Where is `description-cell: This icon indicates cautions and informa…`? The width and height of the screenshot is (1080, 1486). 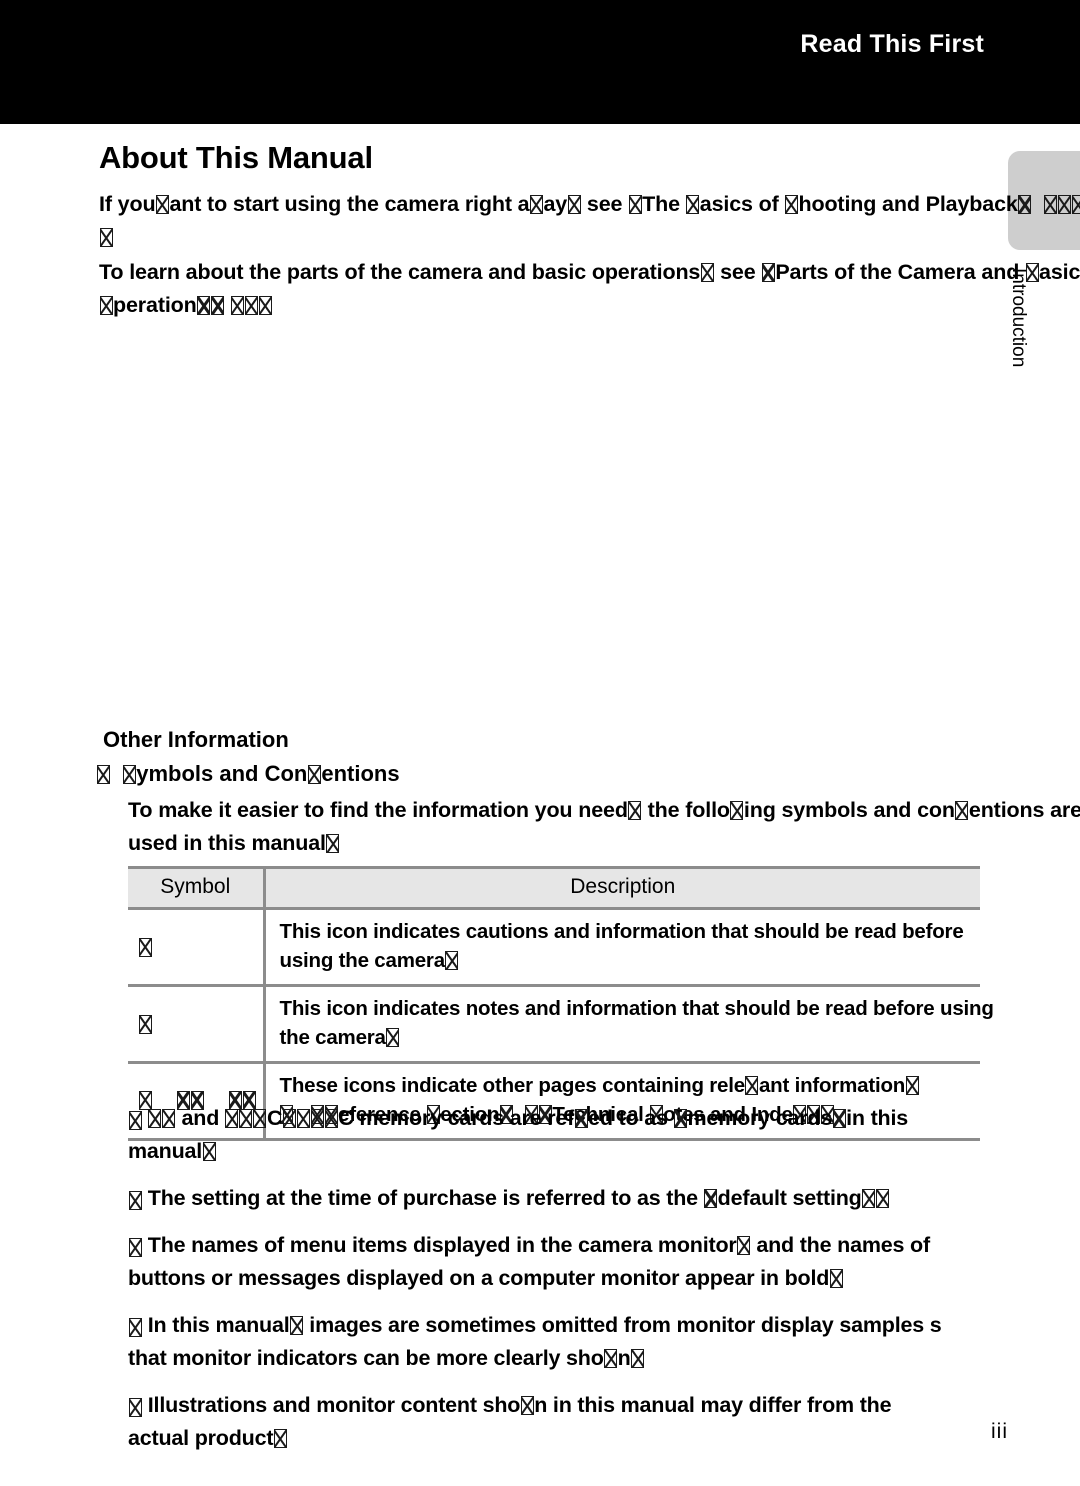
description-cell: This icon indicates cautions and informa… is located at coordinates (622, 947).